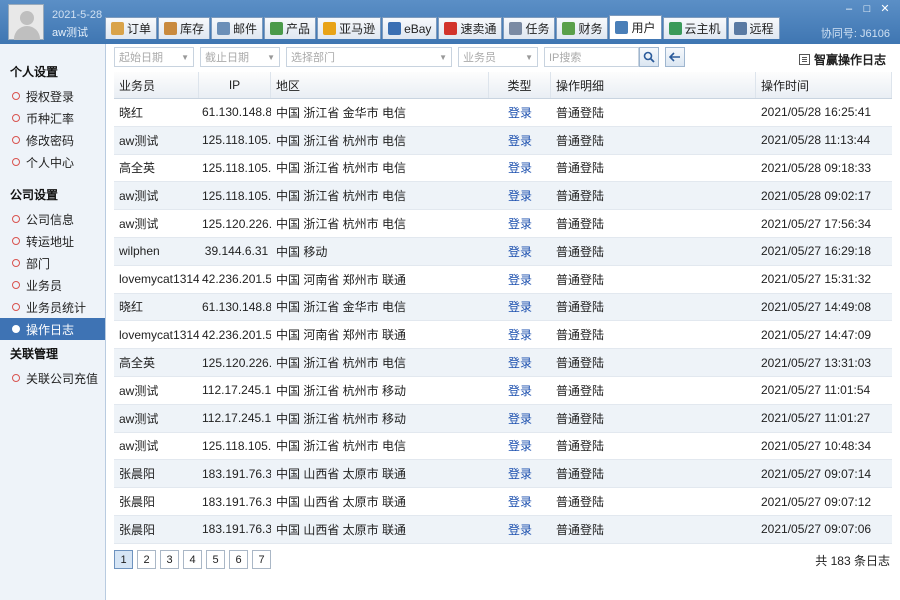 Image resolution: width=900 pixels, height=600 pixels. Describe the element at coordinates (235, 85) in the screenshot. I see `column-header: IP` at that location.